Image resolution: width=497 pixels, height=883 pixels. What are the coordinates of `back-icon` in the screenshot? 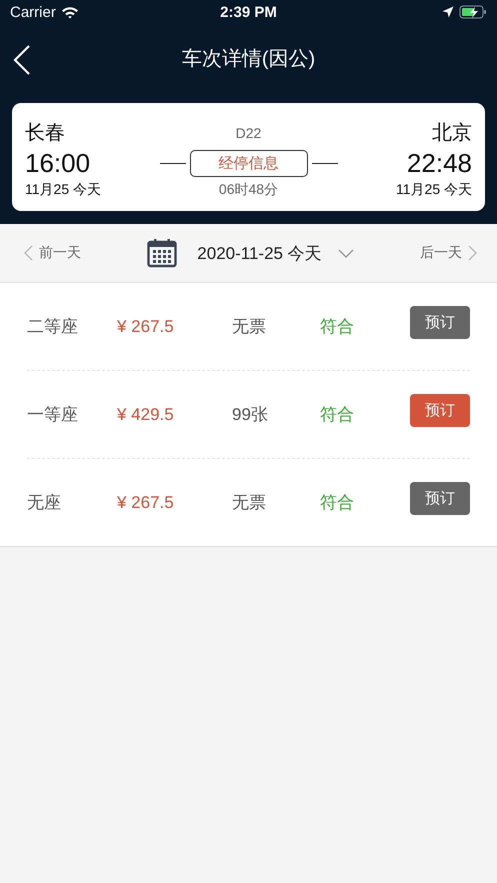 It's located at (22, 60).